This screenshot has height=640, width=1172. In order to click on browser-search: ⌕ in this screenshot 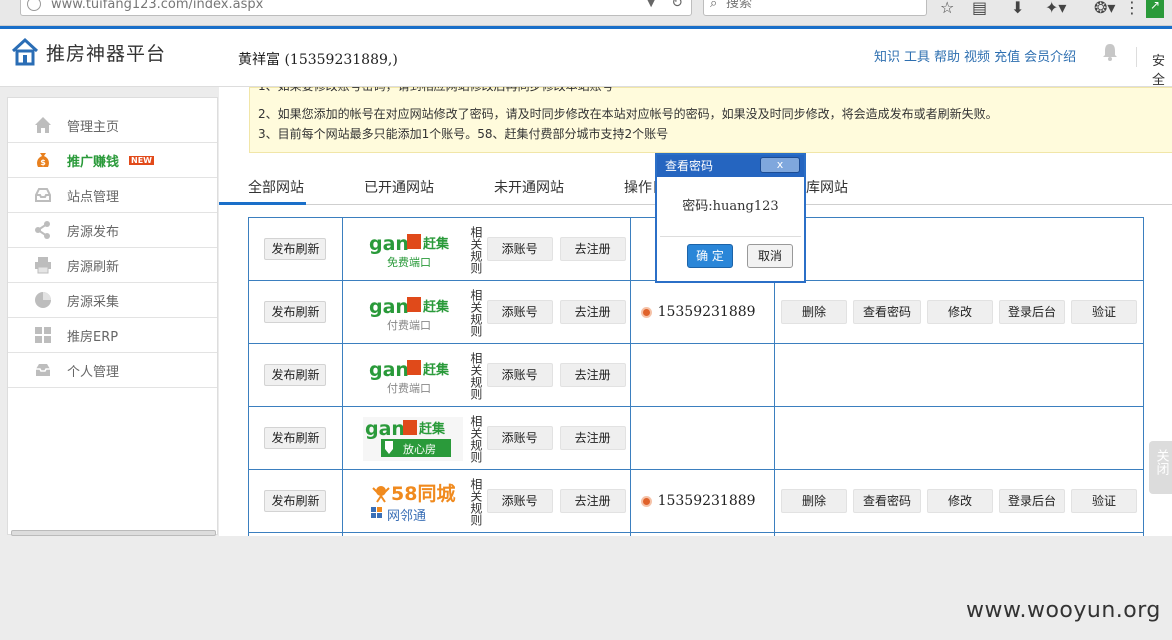, I will do `click(815, 8)`.